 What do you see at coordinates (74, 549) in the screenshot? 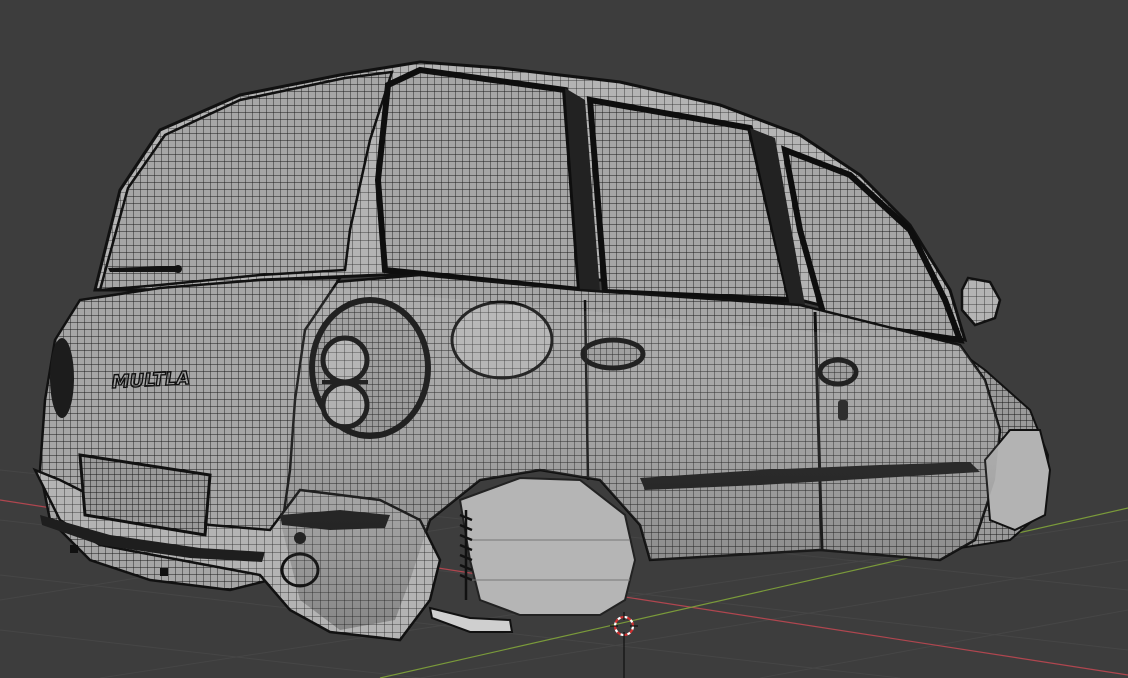
I see `tow-hook` at bounding box center [74, 549].